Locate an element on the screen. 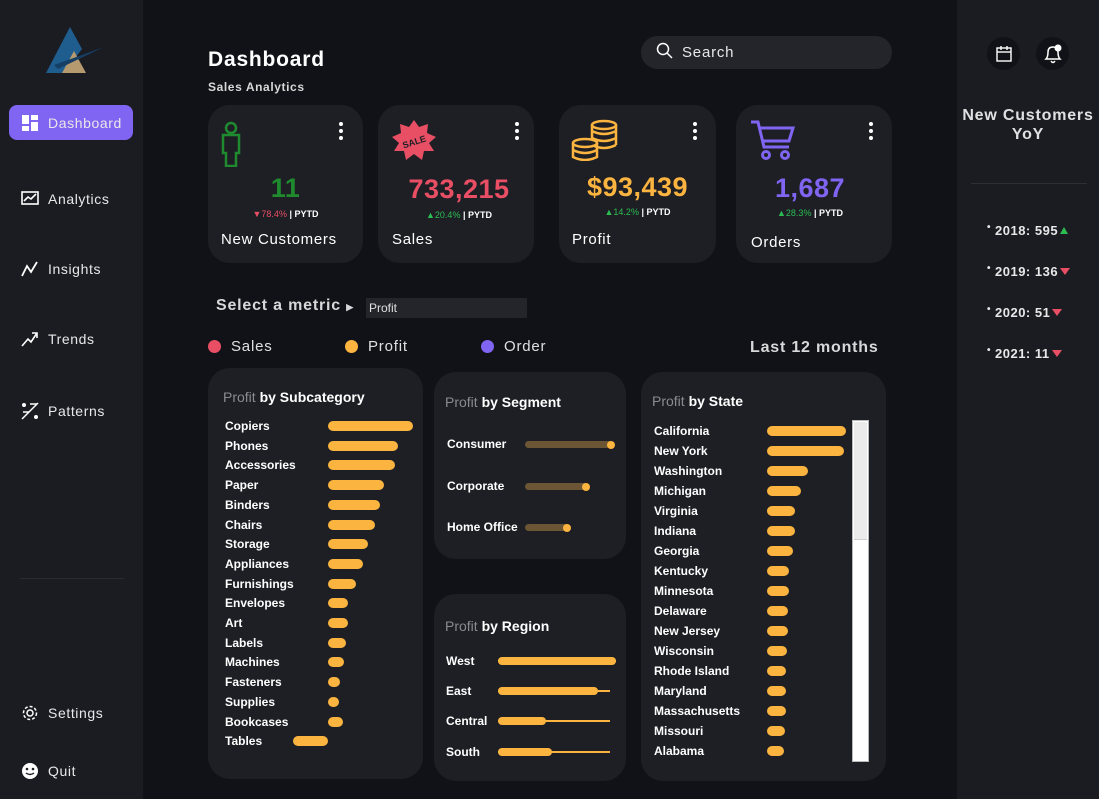 The height and width of the screenshot is (799, 1099). trends-icon is located at coordinates (30, 339).